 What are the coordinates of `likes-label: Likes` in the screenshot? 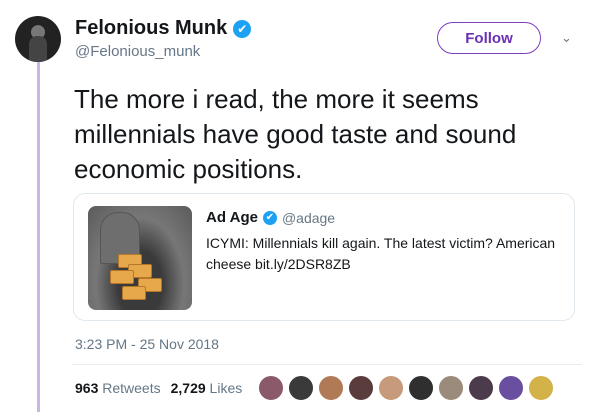 It's located at (226, 388).